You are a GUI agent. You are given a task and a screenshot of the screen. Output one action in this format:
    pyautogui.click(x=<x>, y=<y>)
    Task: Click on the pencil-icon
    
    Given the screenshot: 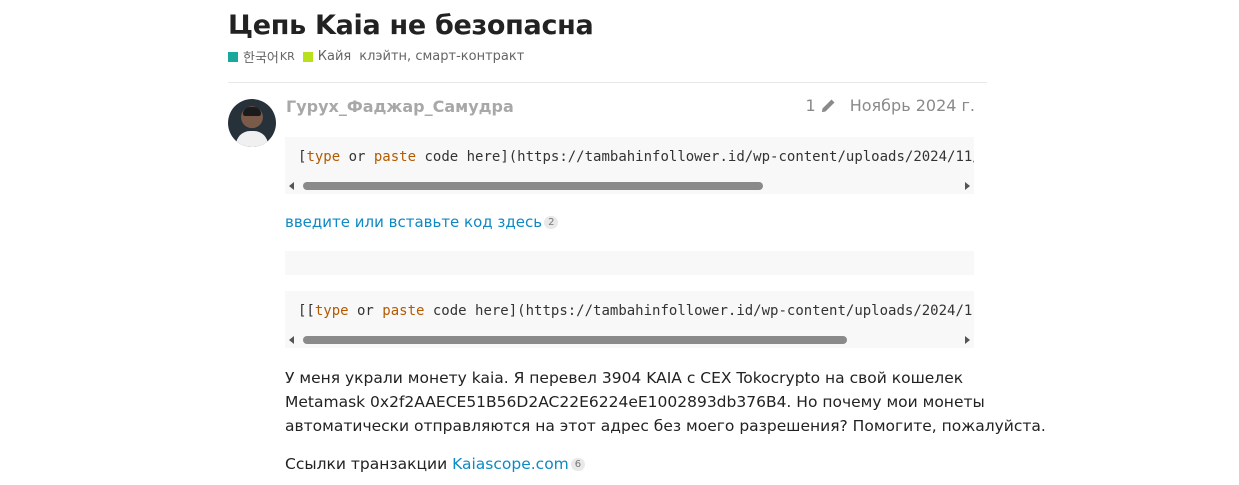 What is the action you would take?
    pyautogui.click(x=828, y=106)
    